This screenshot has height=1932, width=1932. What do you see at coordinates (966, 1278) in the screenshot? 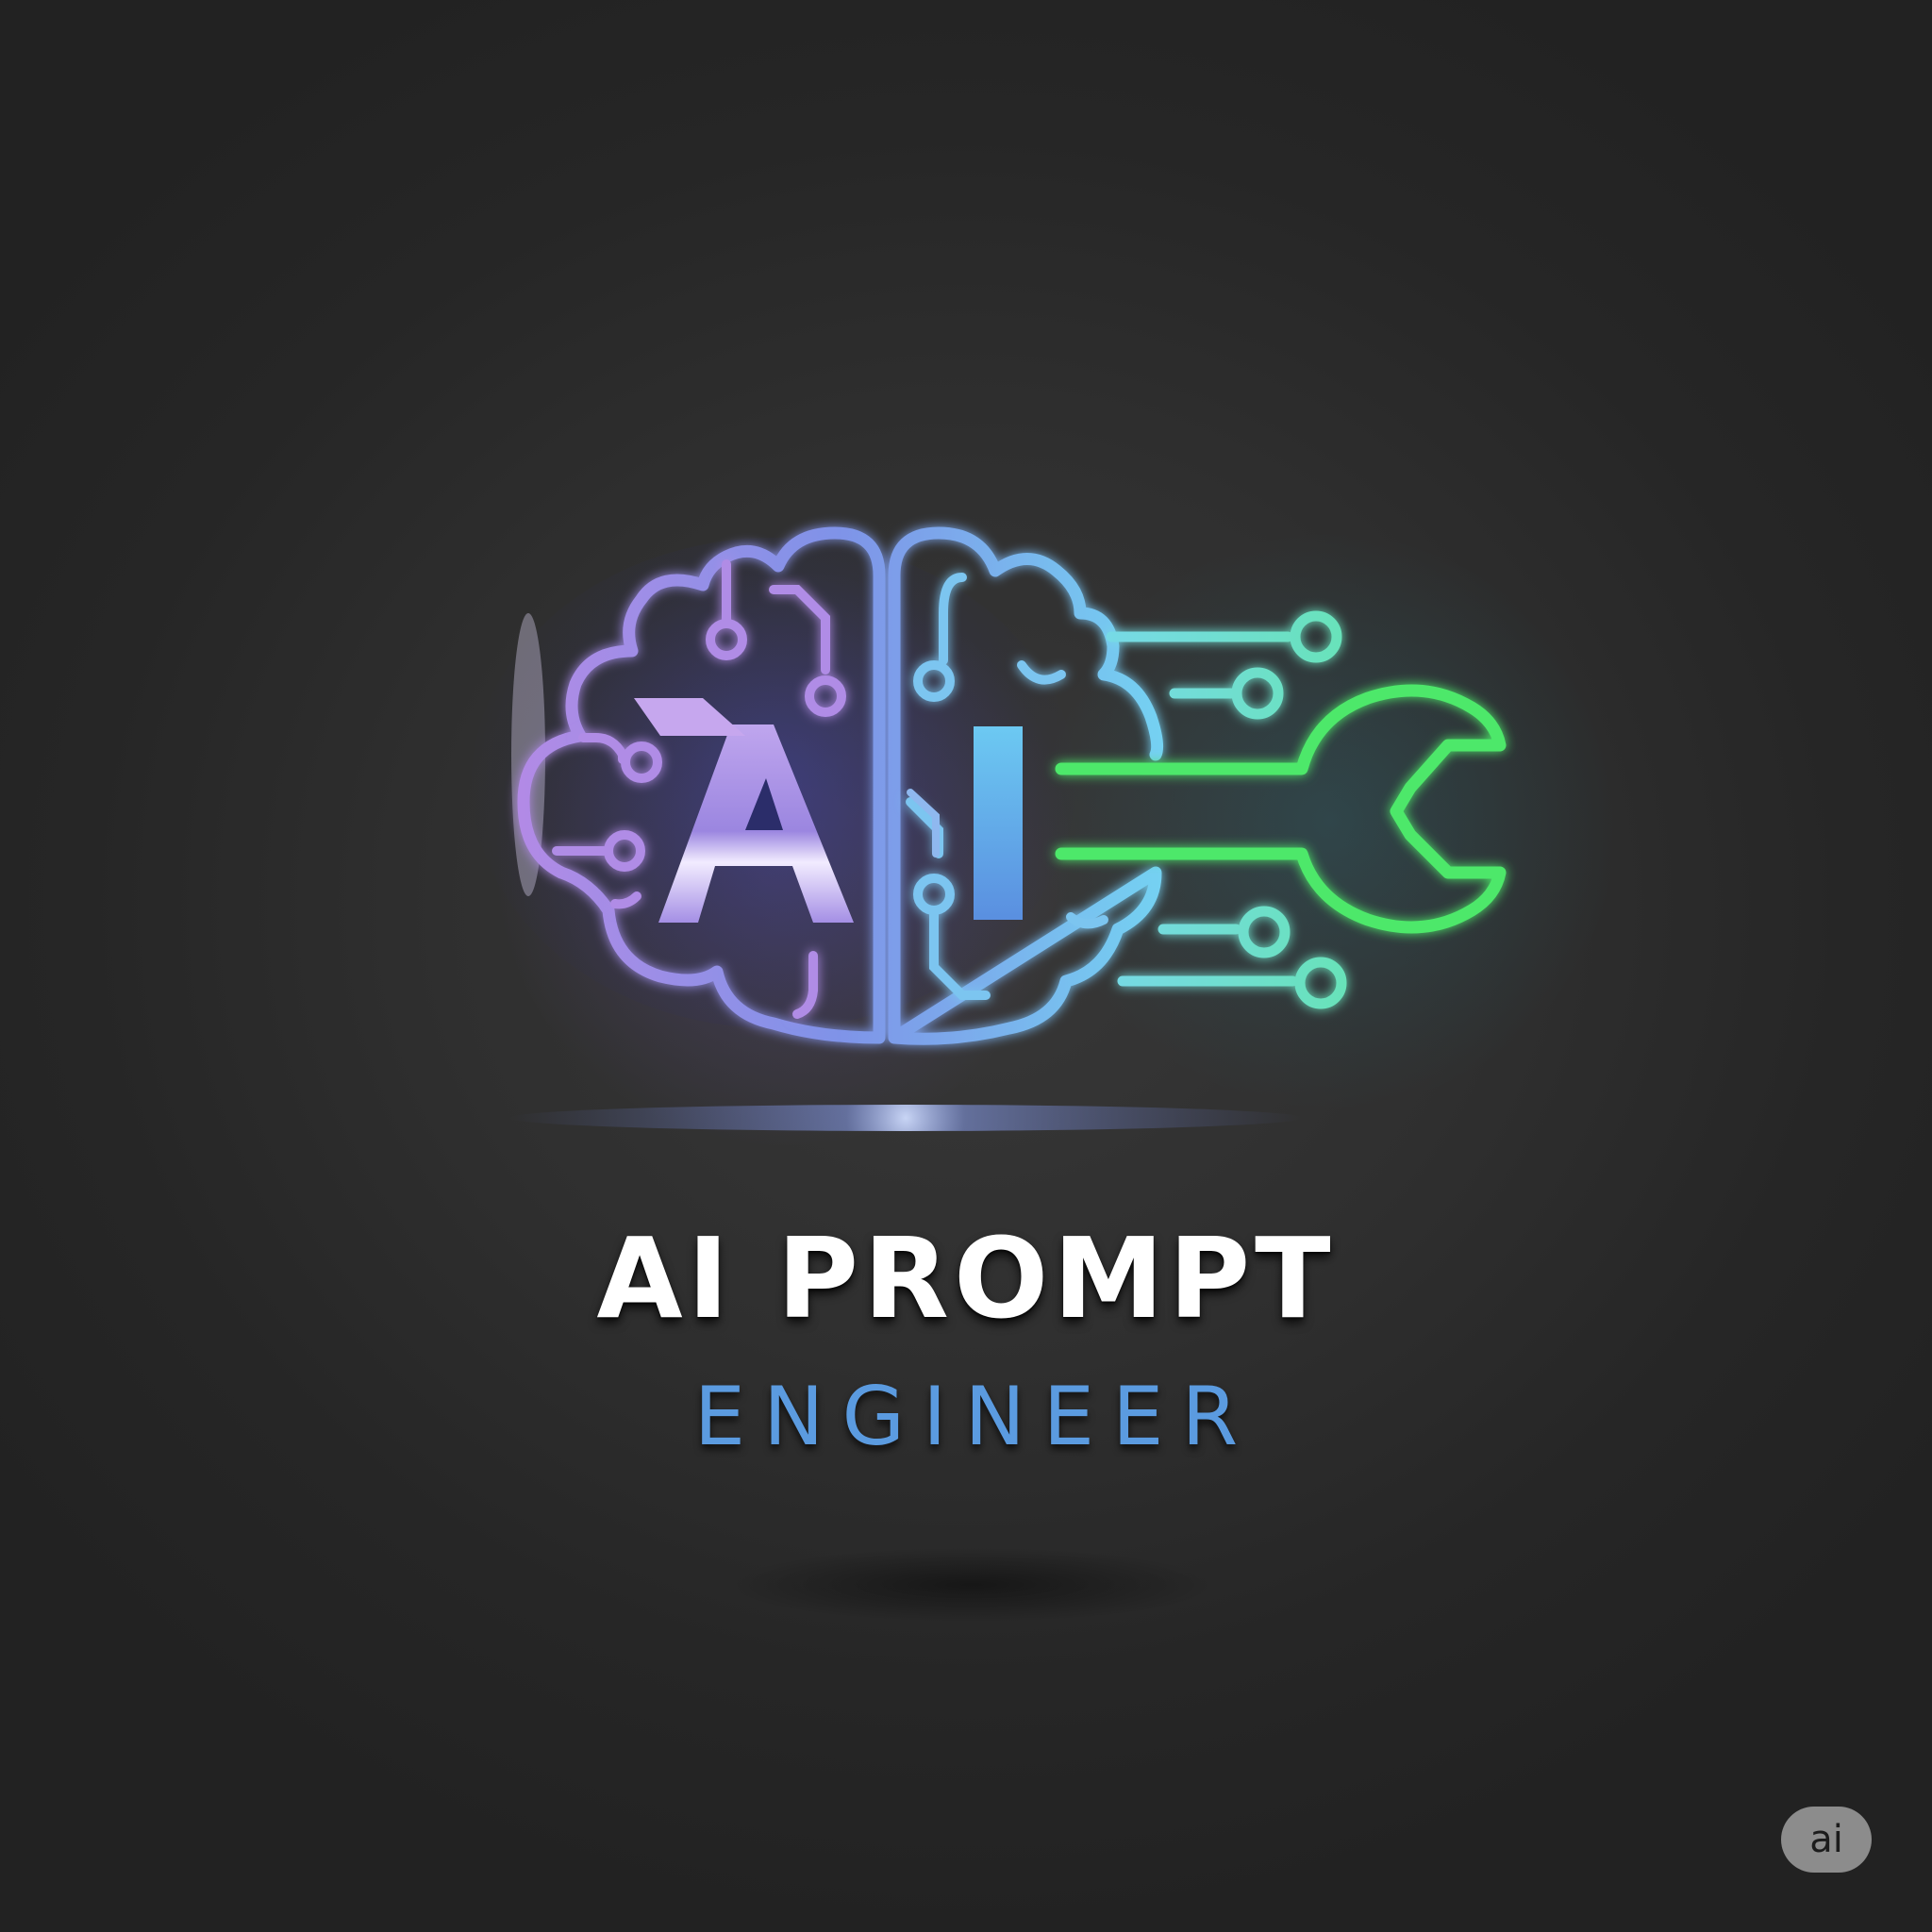
I see `logo-title: AI PROMPT` at bounding box center [966, 1278].